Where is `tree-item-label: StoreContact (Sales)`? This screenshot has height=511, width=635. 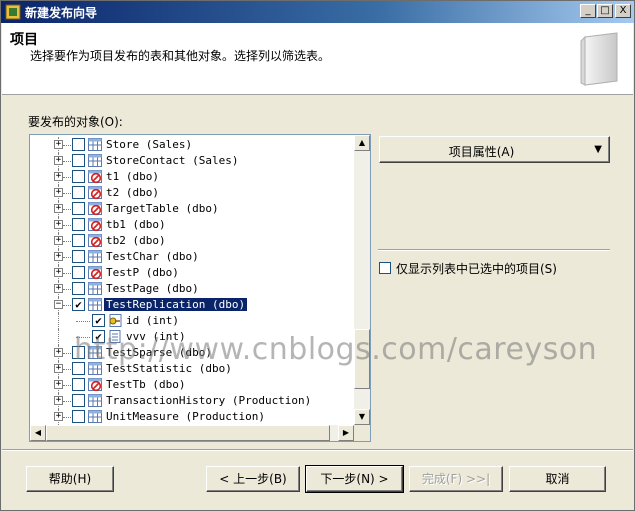
tree-item-label: StoreContact (Sales) is located at coordinates (172, 160).